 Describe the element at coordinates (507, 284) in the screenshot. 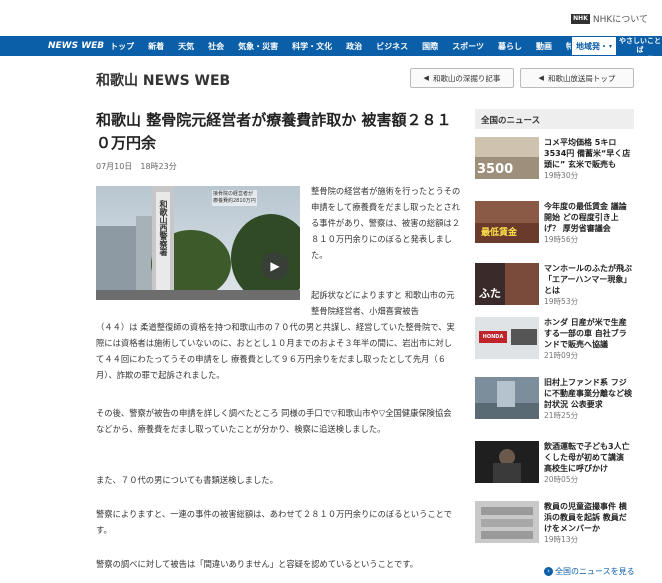

I see `news-thumbnail: ふた` at that location.